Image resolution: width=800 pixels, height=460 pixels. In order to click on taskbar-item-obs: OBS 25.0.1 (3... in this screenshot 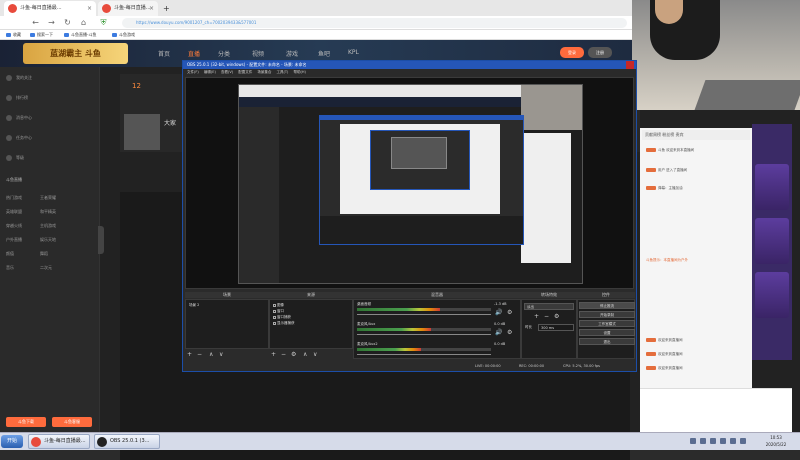, I will do `click(127, 441)`.